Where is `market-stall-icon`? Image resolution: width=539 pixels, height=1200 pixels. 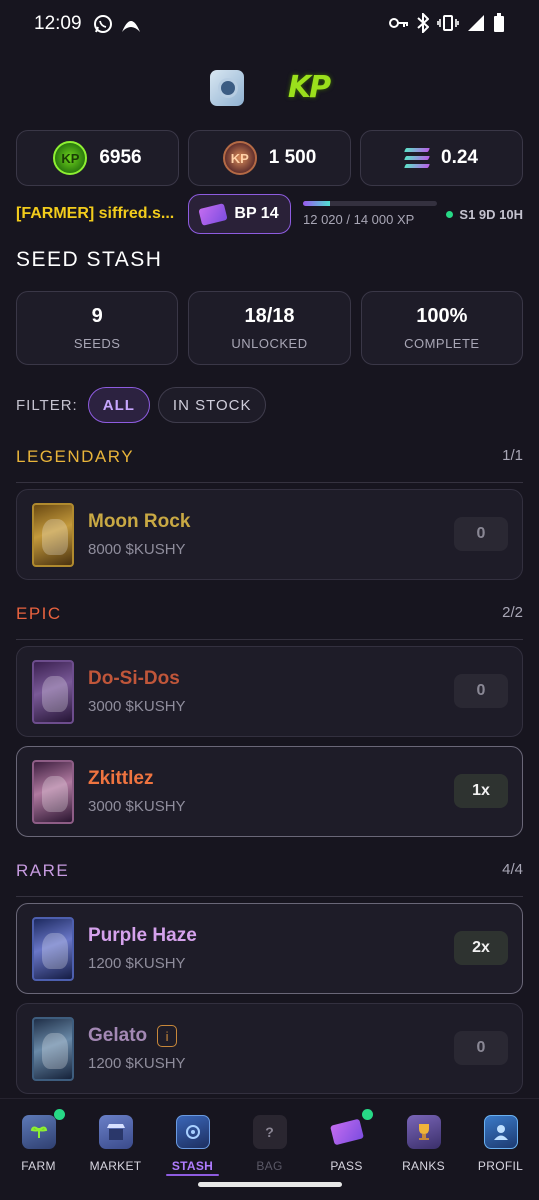 market-stall-icon is located at coordinates (115, 1132).